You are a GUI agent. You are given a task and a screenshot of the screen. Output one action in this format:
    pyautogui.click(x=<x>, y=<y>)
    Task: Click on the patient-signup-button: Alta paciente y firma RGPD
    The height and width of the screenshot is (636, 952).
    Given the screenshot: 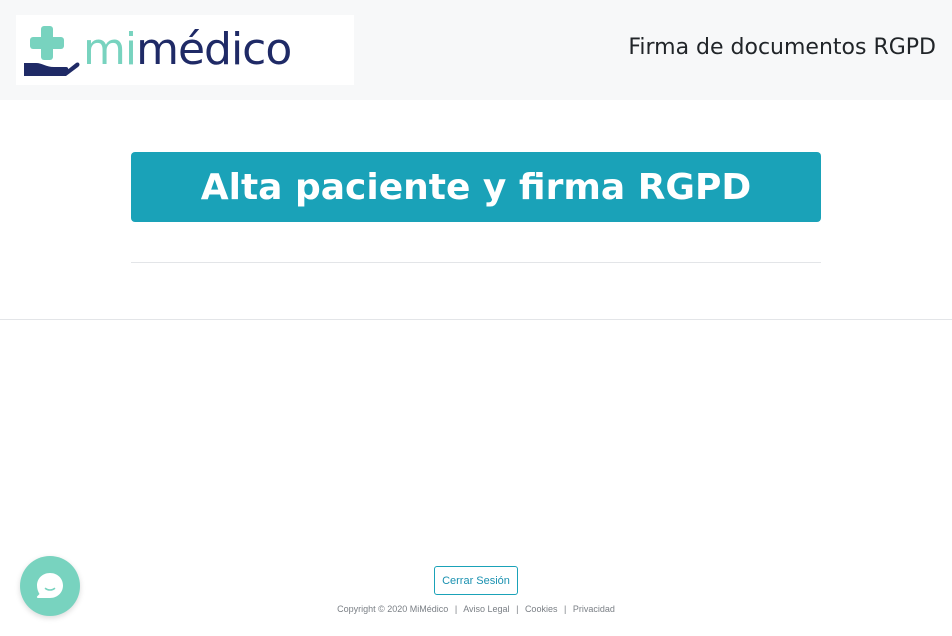 What is the action you would take?
    pyautogui.click(x=476, y=187)
    